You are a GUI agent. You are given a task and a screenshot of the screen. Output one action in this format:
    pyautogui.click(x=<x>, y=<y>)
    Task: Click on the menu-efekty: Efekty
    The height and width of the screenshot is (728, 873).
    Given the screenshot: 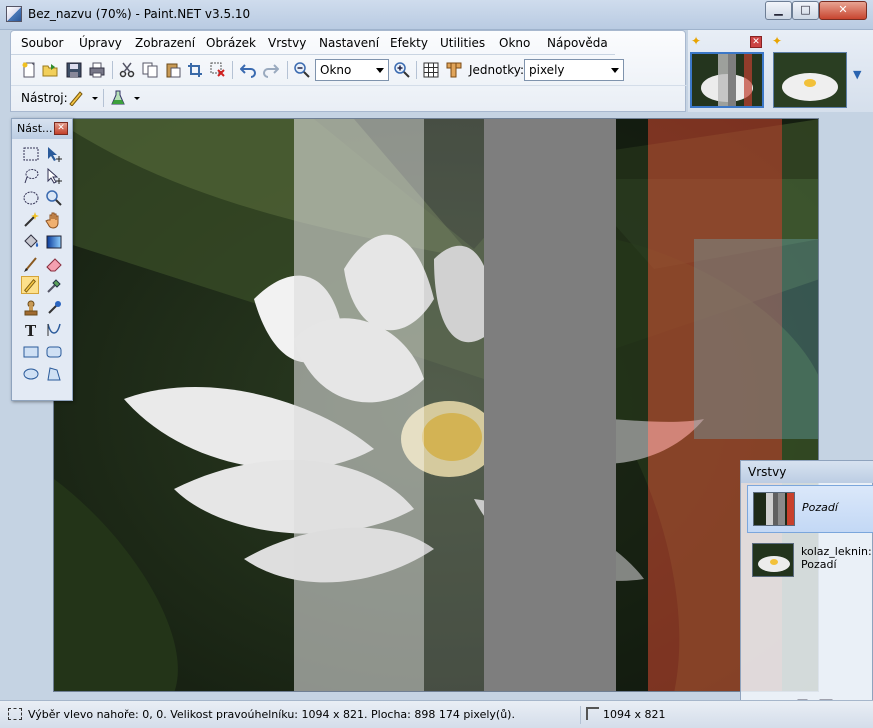 What is the action you would take?
    pyautogui.click(x=409, y=43)
    